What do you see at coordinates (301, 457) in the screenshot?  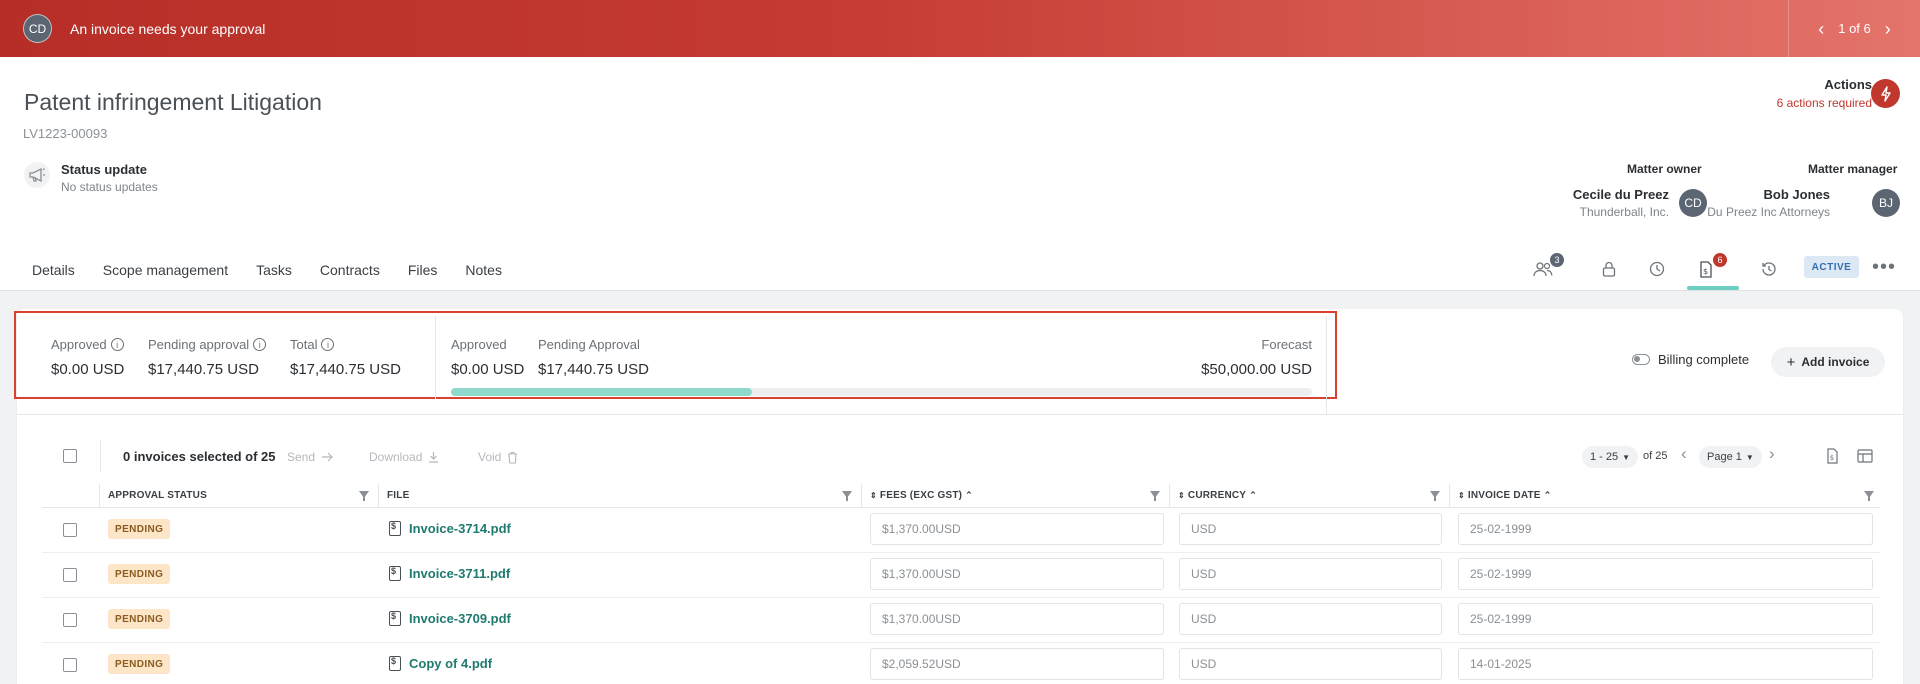 I see `send-label: Send` at bounding box center [301, 457].